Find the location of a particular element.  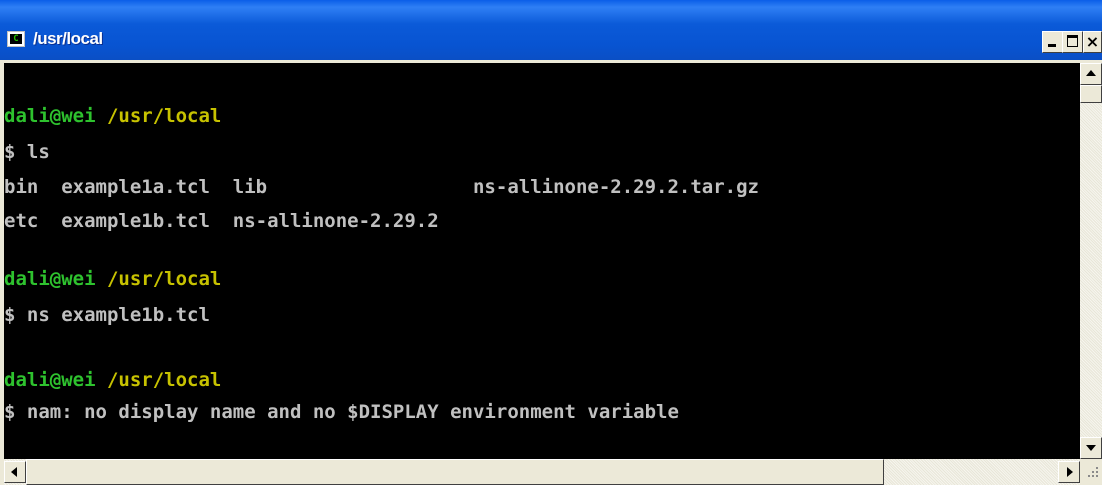

scroll-up-button is located at coordinates (1091, 74).